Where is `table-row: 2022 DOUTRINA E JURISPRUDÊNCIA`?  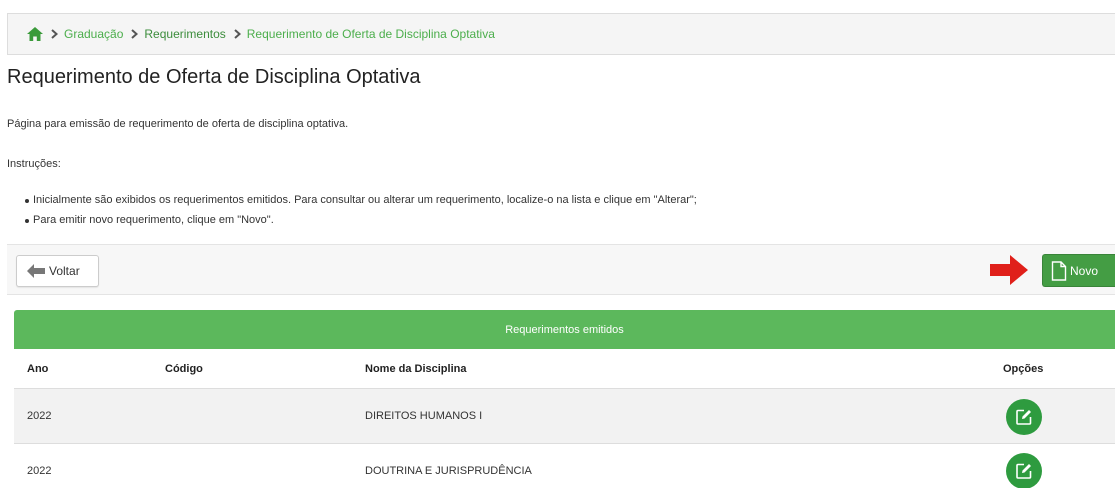 table-row: 2022 DOUTRINA E JURISPRUDÊNCIA is located at coordinates (564, 466).